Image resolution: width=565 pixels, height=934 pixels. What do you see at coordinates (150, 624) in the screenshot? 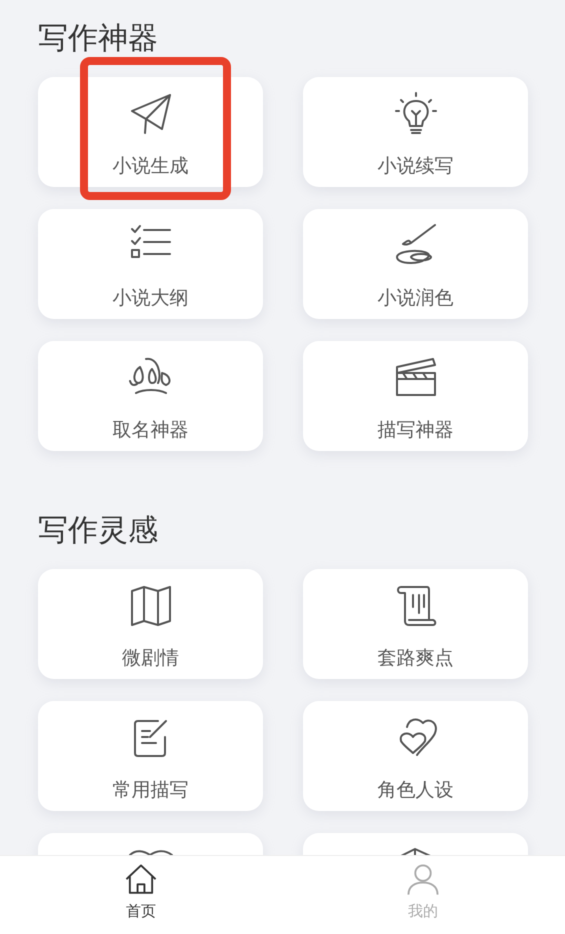
I see `feature-card: 微剧情` at bounding box center [150, 624].